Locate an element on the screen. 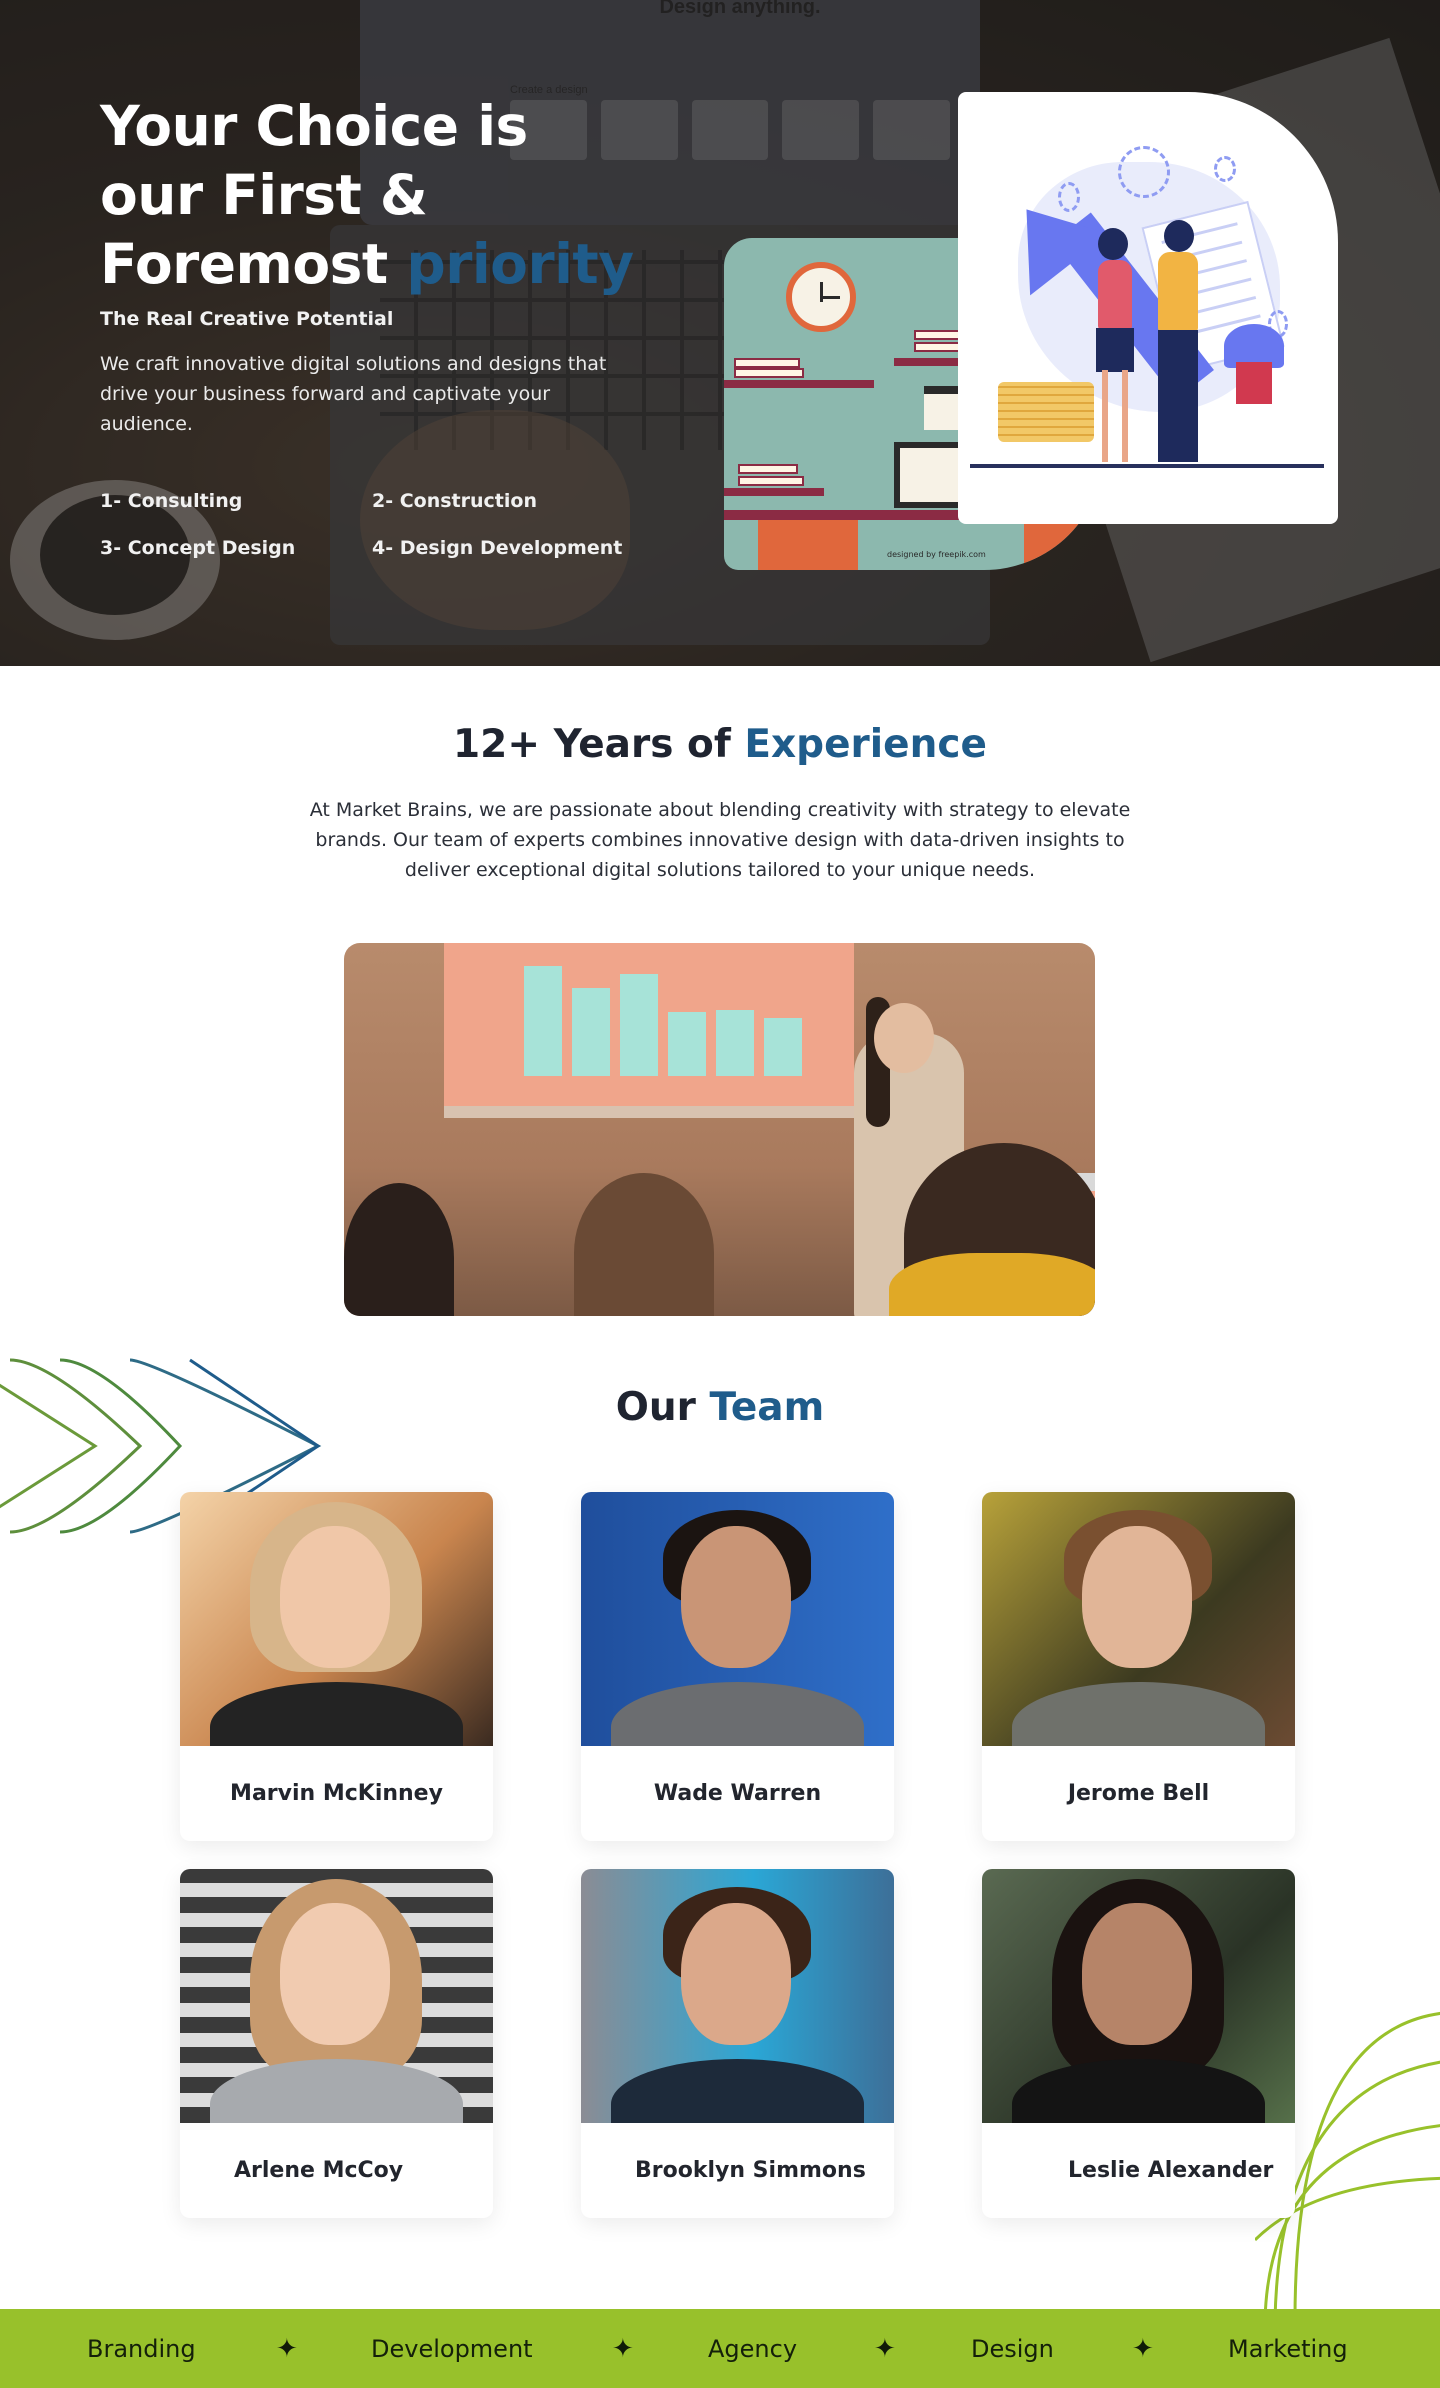  team-title-accent: Team is located at coordinates (767, 1407).